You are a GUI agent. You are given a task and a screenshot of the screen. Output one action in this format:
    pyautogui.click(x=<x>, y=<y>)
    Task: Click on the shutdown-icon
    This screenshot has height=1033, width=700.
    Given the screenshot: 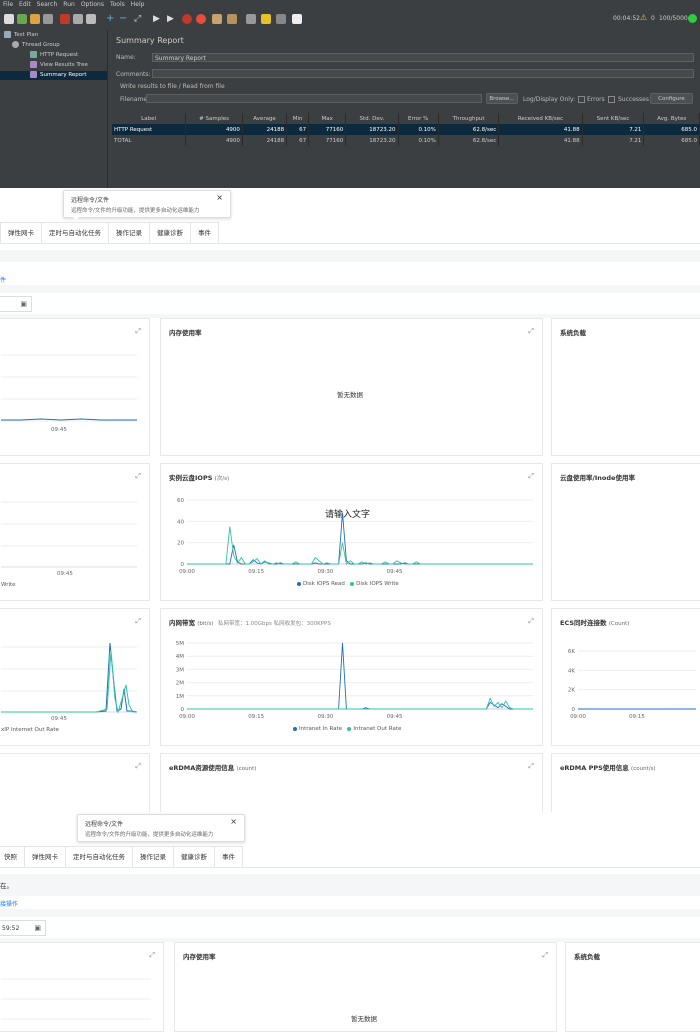 What is the action you would take?
    pyautogui.click(x=201, y=19)
    